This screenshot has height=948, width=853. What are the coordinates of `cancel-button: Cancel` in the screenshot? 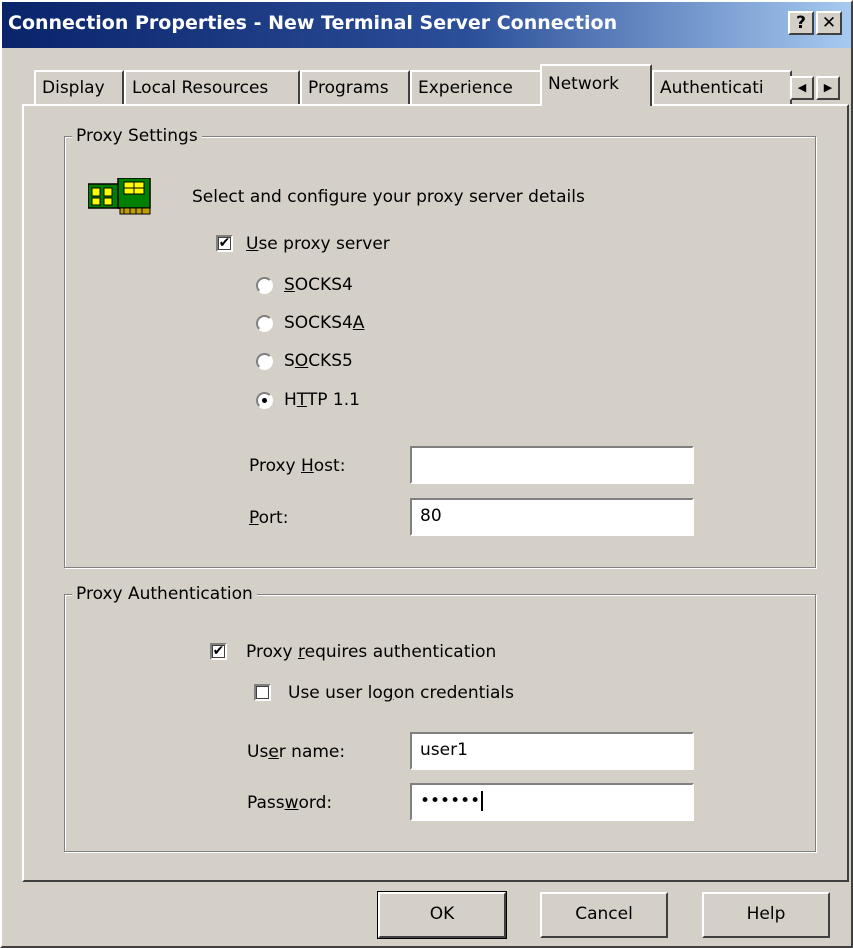 It's located at (604, 915).